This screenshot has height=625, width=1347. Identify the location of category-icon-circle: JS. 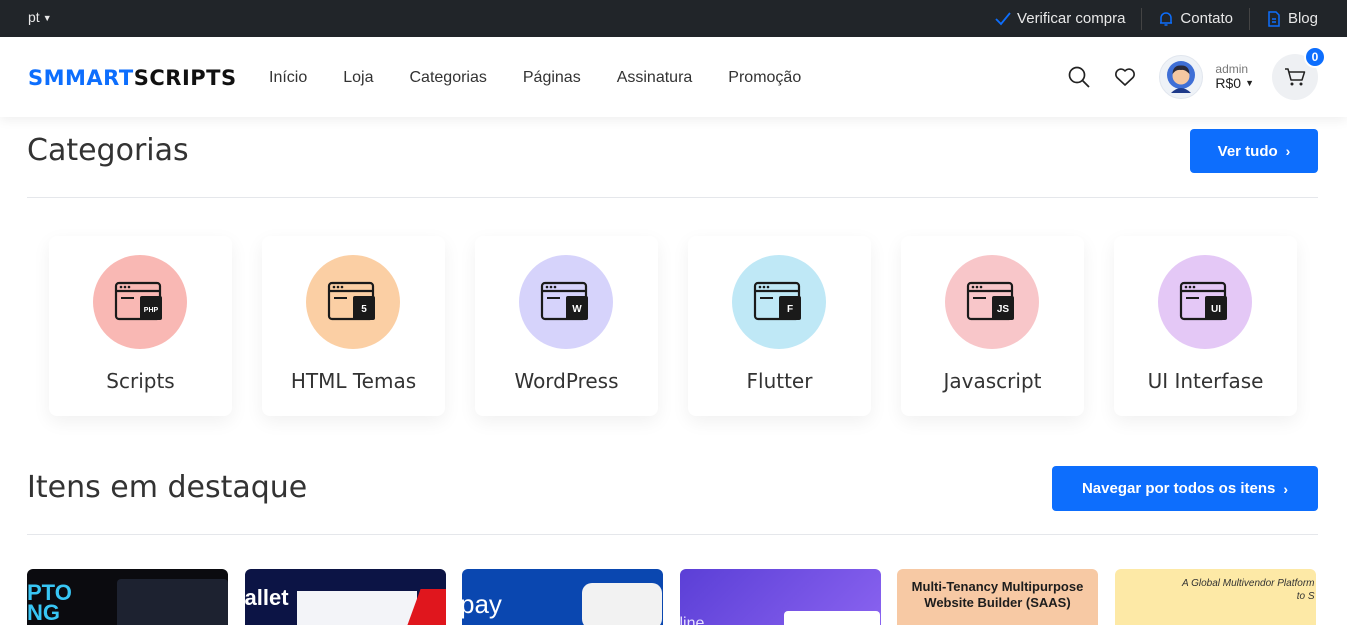
(992, 302).